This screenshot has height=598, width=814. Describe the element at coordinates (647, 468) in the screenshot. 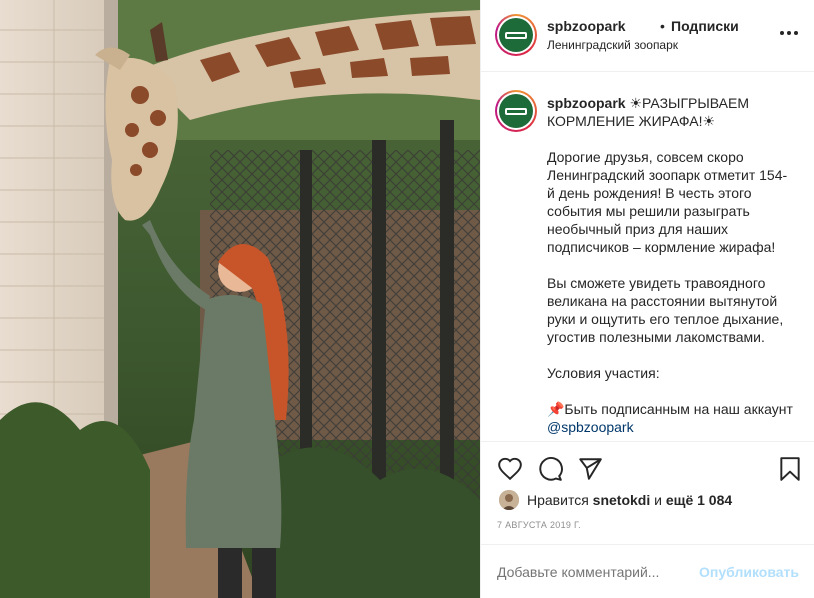

I see `action-bar` at that location.